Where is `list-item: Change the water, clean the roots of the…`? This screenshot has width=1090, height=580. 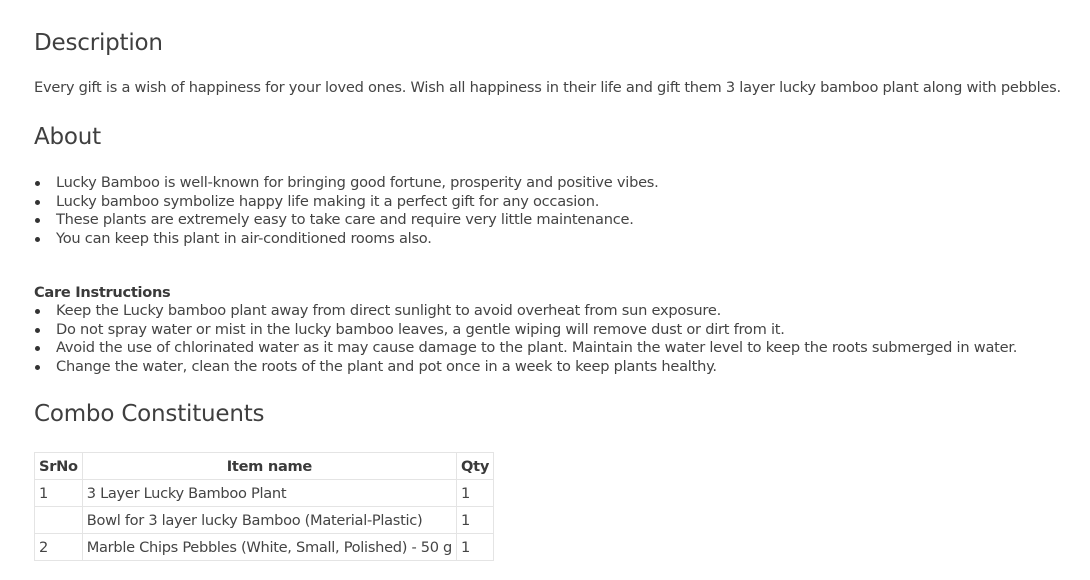
list-item: Change the water, clean the roots of the… is located at coordinates (525, 367).